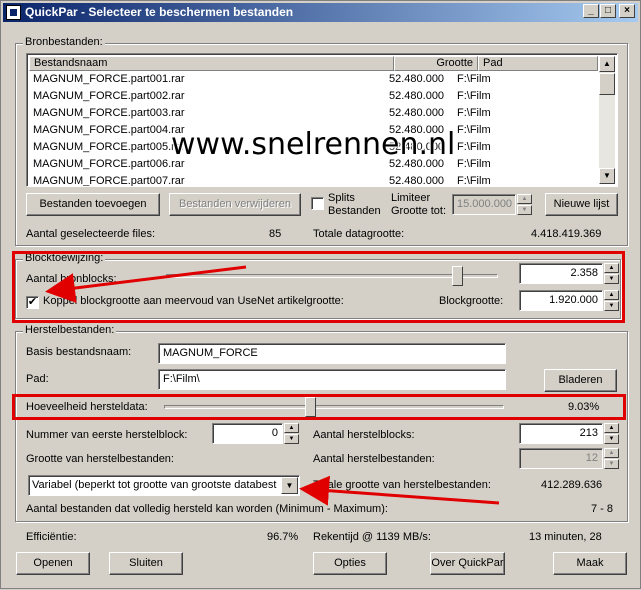 This screenshot has width=641, height=590. Describe the element at coordinates (317, 203) in the screenshot. I see `split-files-checkbox` at that location.